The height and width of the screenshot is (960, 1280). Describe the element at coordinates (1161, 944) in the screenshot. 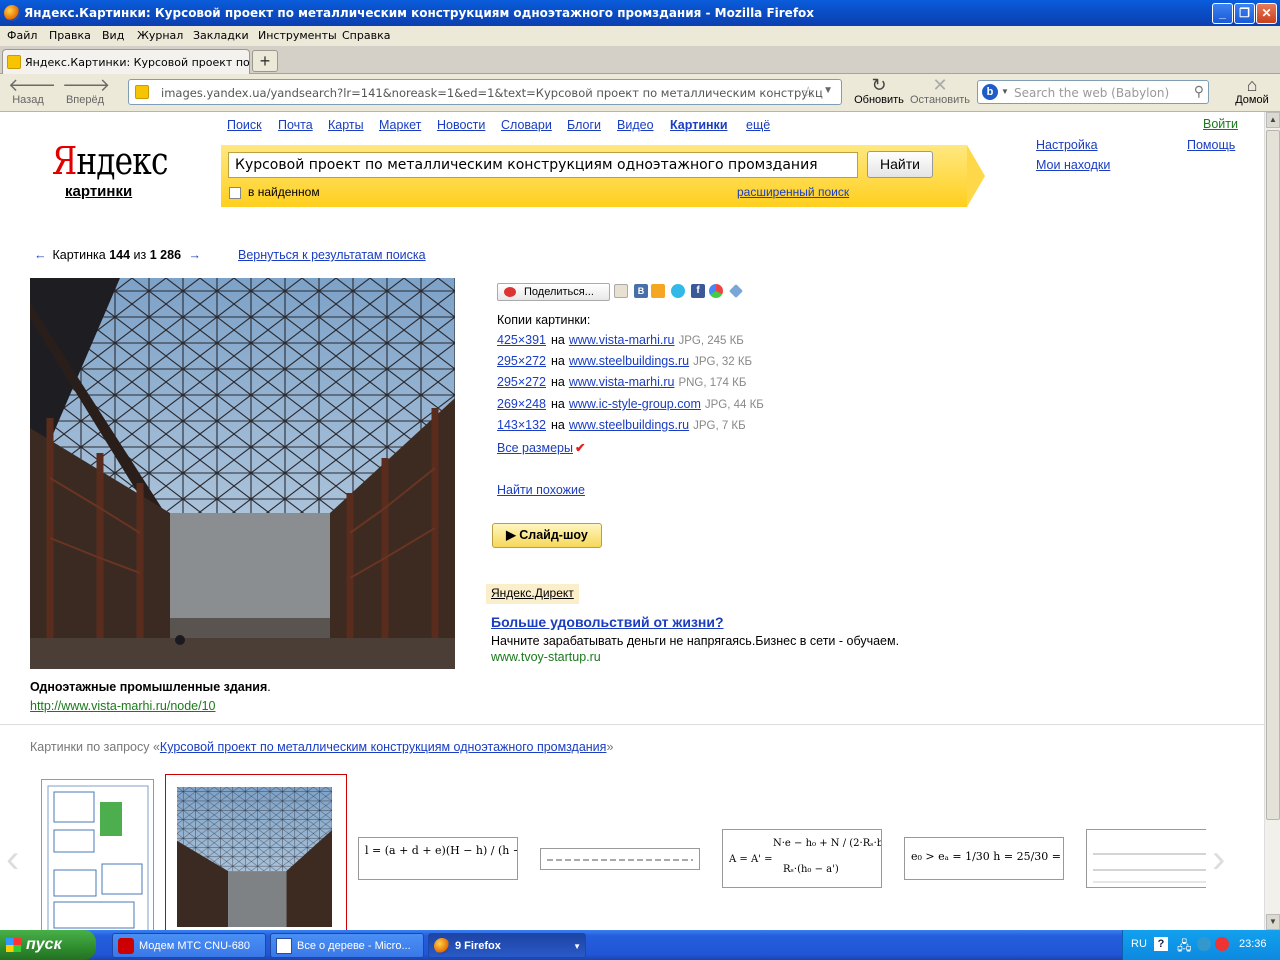

I see `help-tray-icon: ?` at that location.